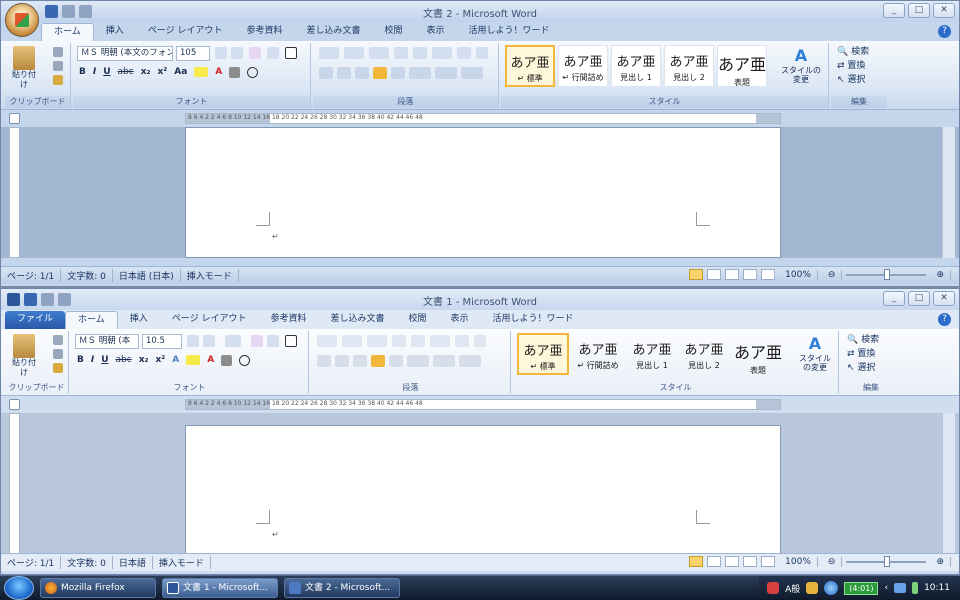  I want to click on taskbar-item-firefox: Mozilla Firefox, so click(98, 588).